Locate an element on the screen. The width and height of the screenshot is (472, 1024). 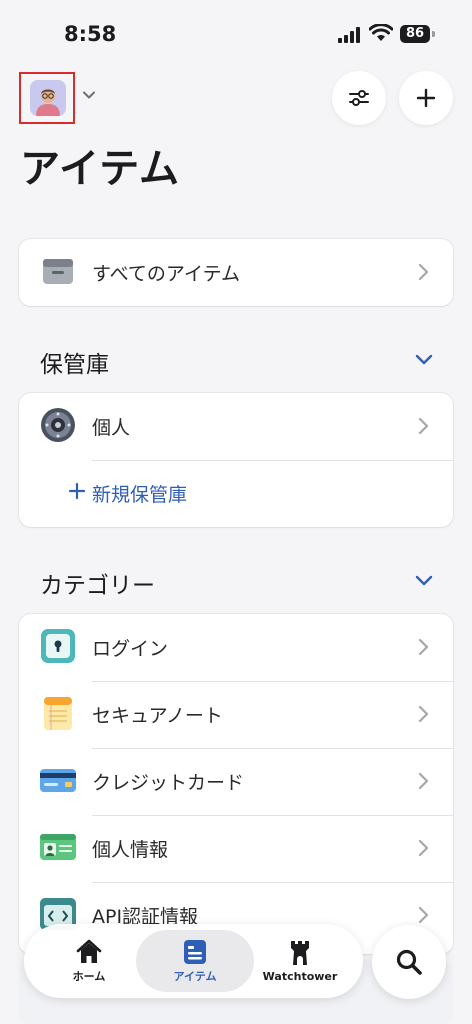
category-row-secure-note: セキュアノート is located at coordinates (236, 714).